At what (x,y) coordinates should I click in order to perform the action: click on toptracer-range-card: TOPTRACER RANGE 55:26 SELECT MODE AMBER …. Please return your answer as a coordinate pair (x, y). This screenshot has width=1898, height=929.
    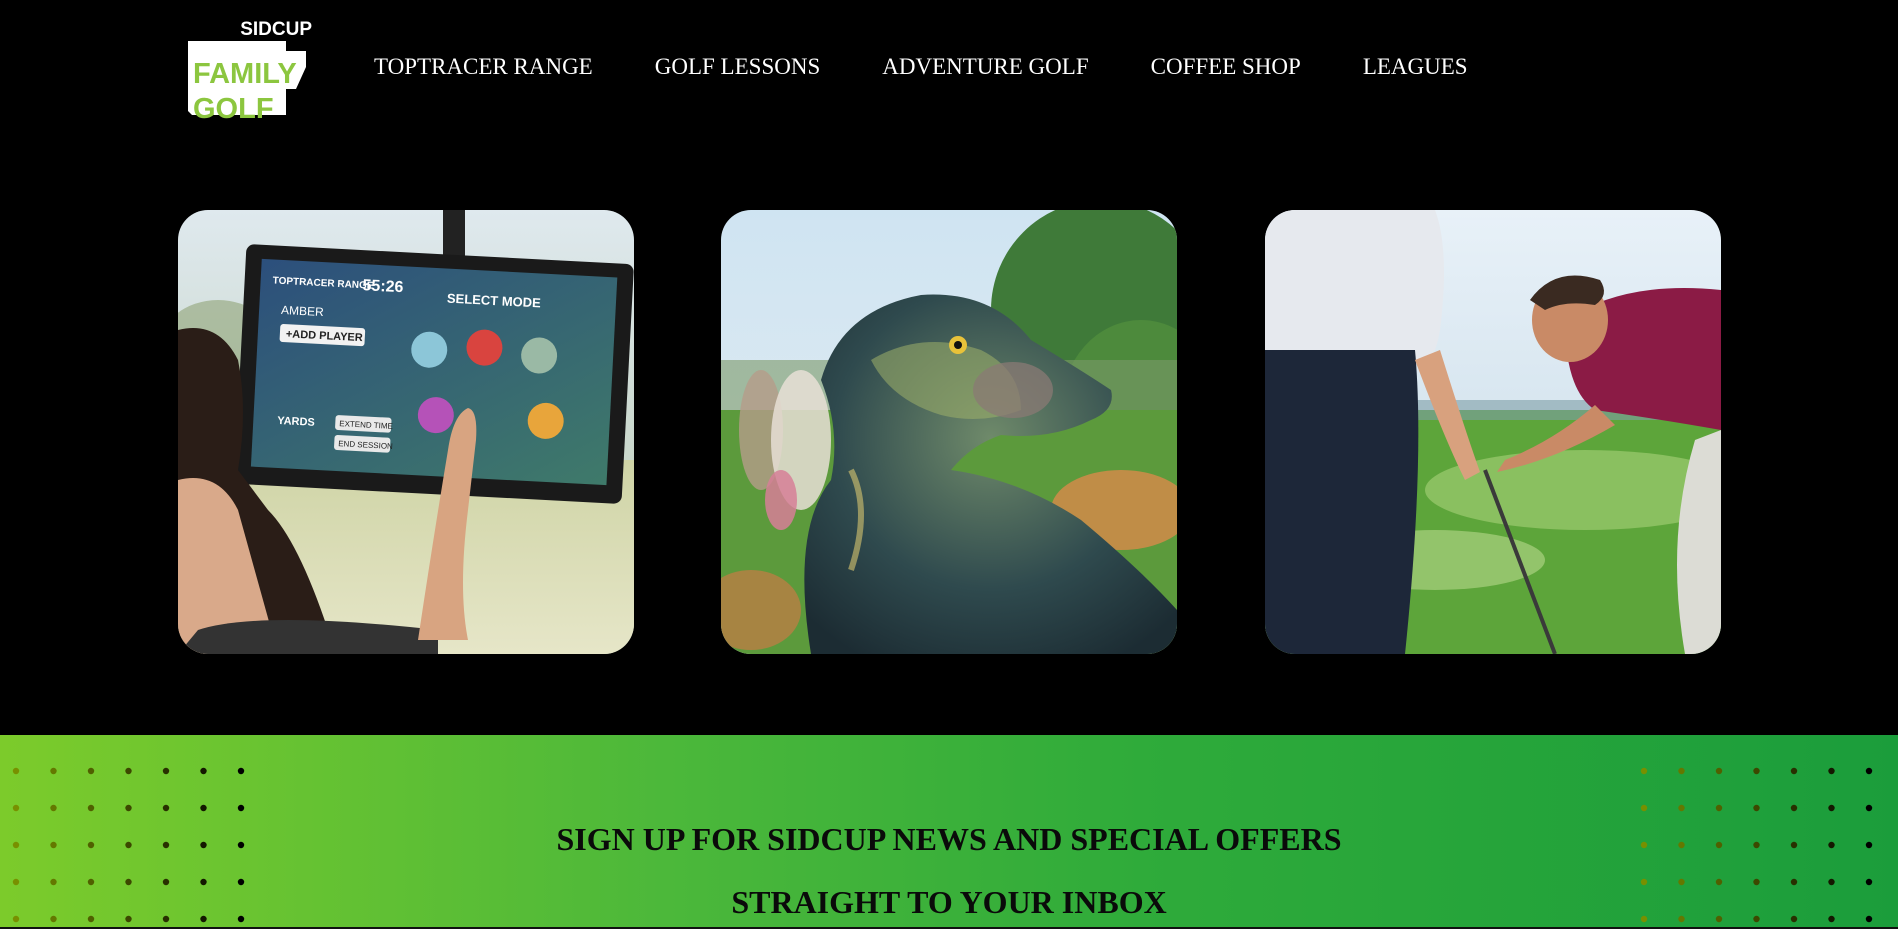
    Looking at the image, I should click on (406, 432).